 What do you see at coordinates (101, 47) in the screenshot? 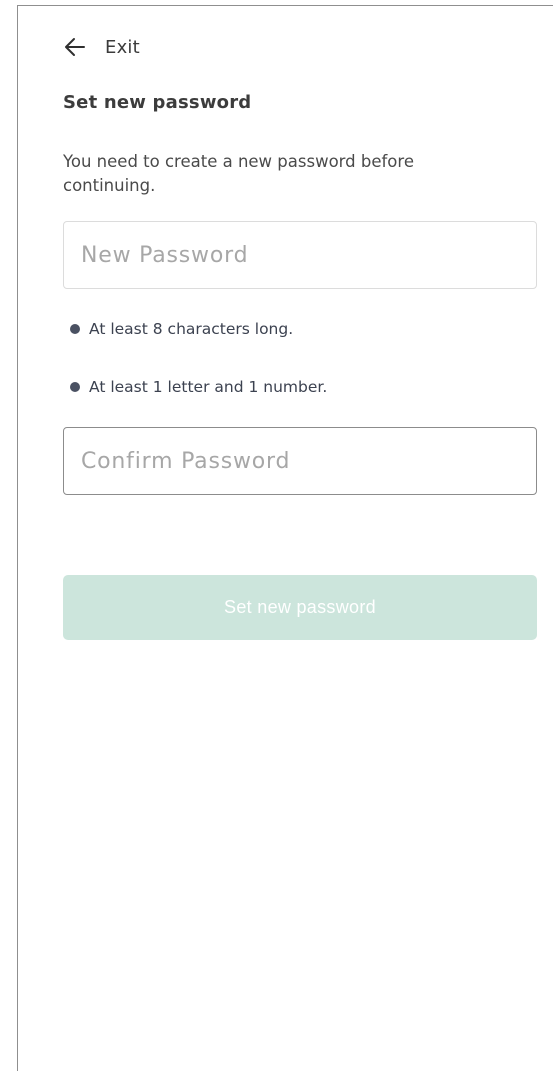
I see `exit-button: Exit` at bounding box center [101, 47].